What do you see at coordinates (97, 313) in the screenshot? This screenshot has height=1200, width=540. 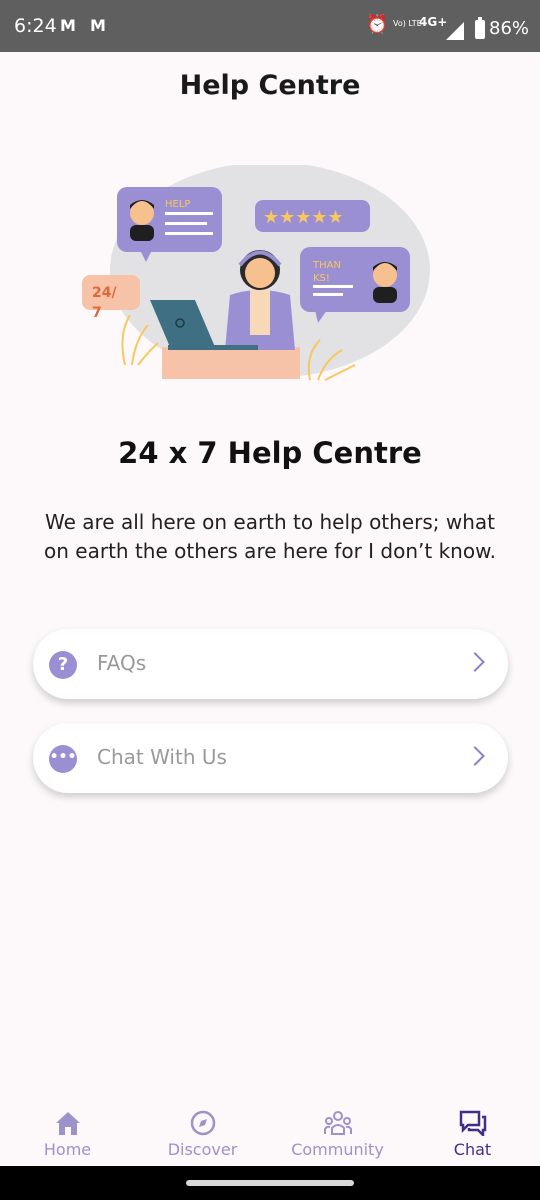 I see `badge-text: 7` at bounding box center [97, 313].